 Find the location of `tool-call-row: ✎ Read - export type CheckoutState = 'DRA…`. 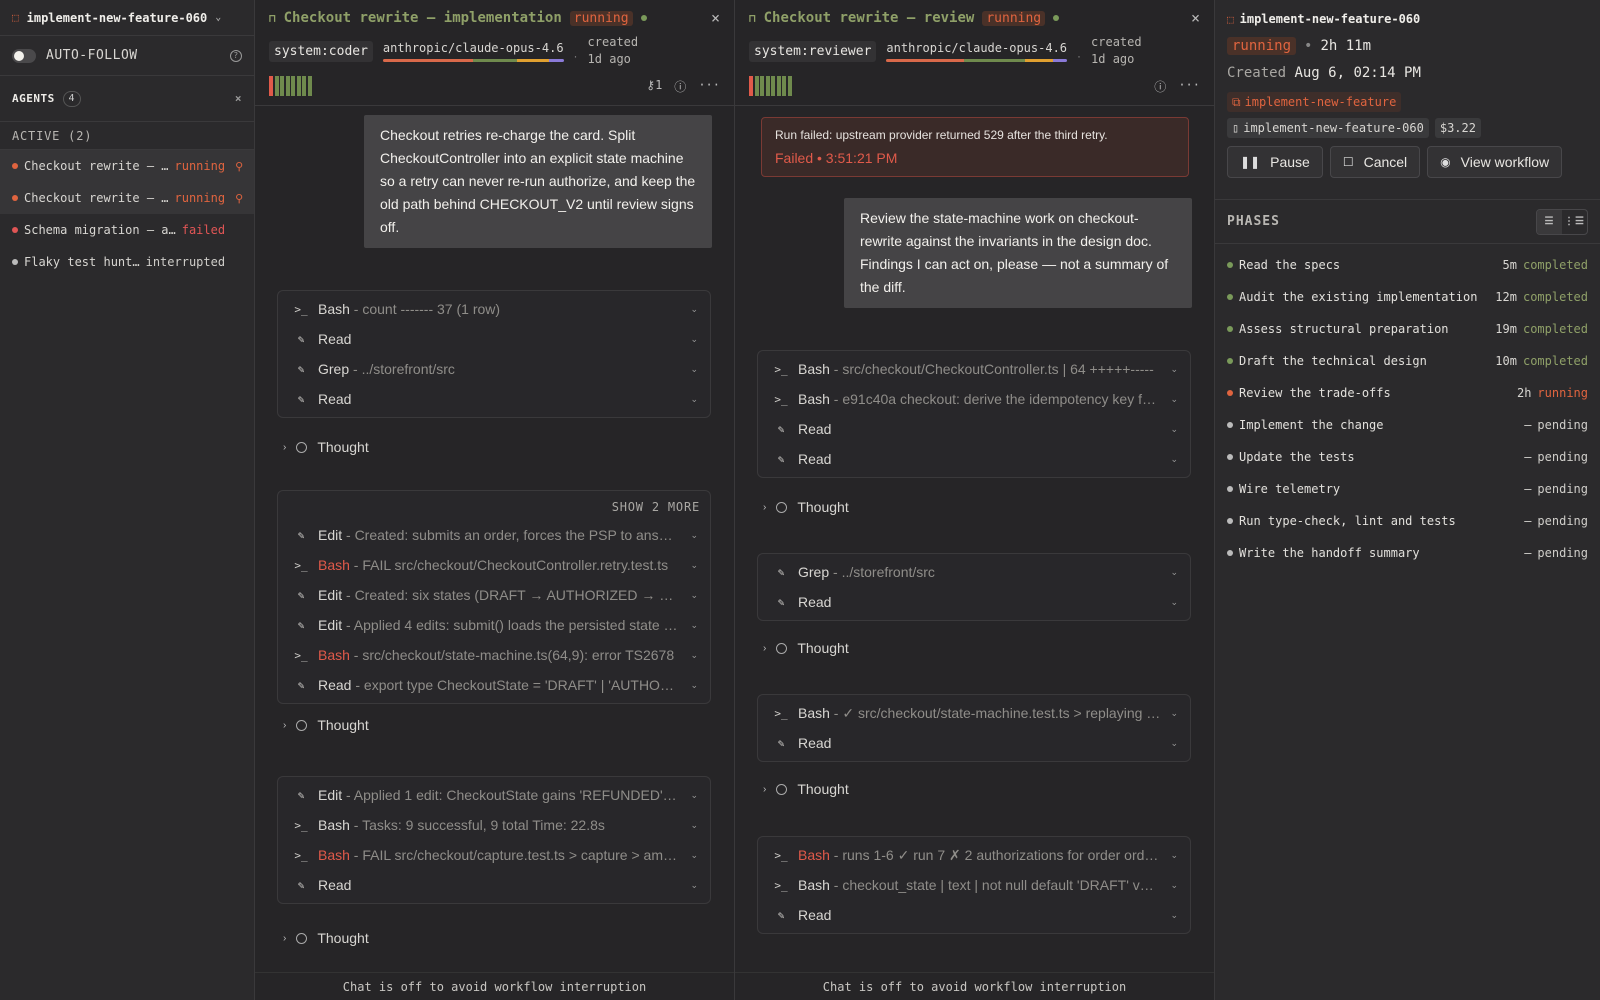

tool-call-row: ✎ Read - export type CheckoutState = 'DRA… is located at coordinates (494, 685).